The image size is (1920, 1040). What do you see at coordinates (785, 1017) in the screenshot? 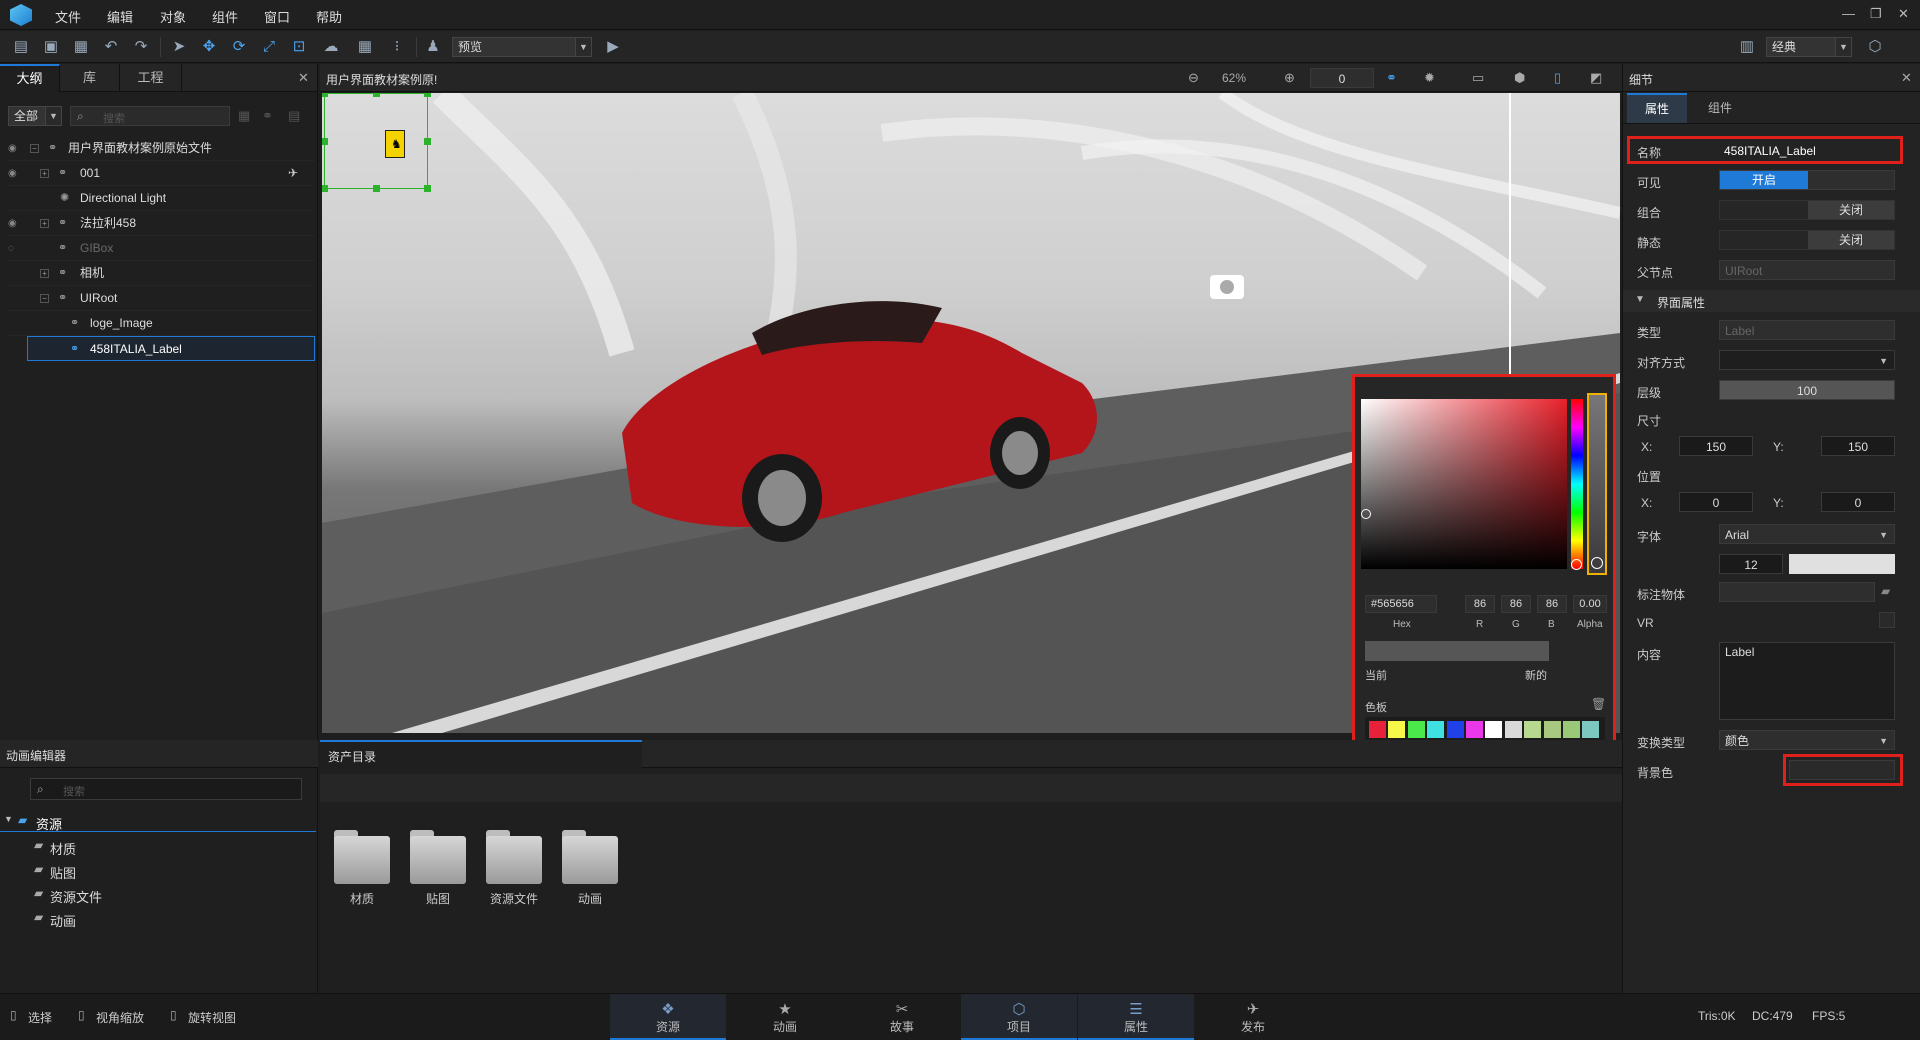
I see `bottom-tab-animation: ★ 动画` at bounding box center [785, 1017].